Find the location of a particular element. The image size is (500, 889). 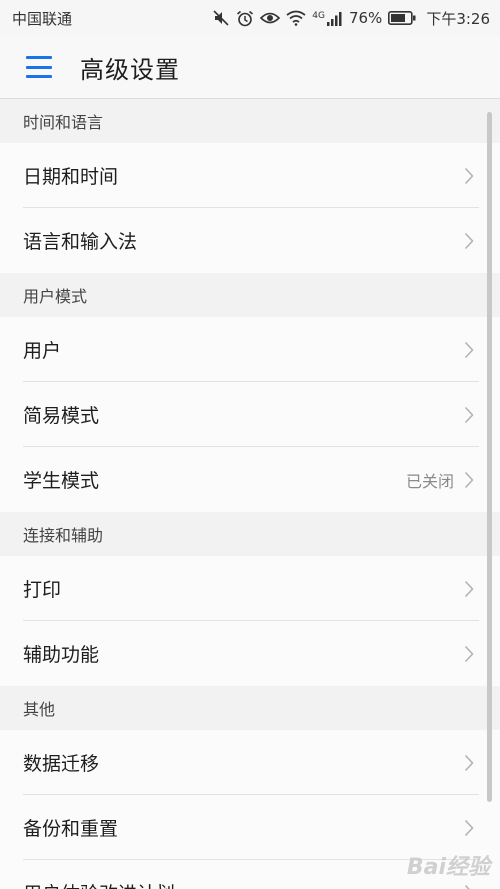

settings-item-data-migration: 数据迁移 is located at coordinates (250, 762).